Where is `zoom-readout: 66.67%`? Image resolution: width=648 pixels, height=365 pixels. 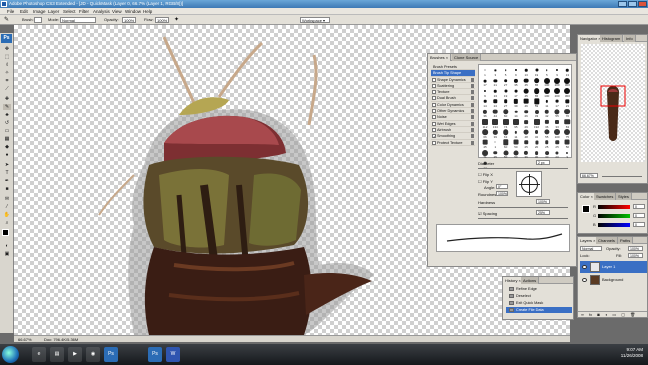
zoom-readout: 66.67% is located at coordinates (25, 339).